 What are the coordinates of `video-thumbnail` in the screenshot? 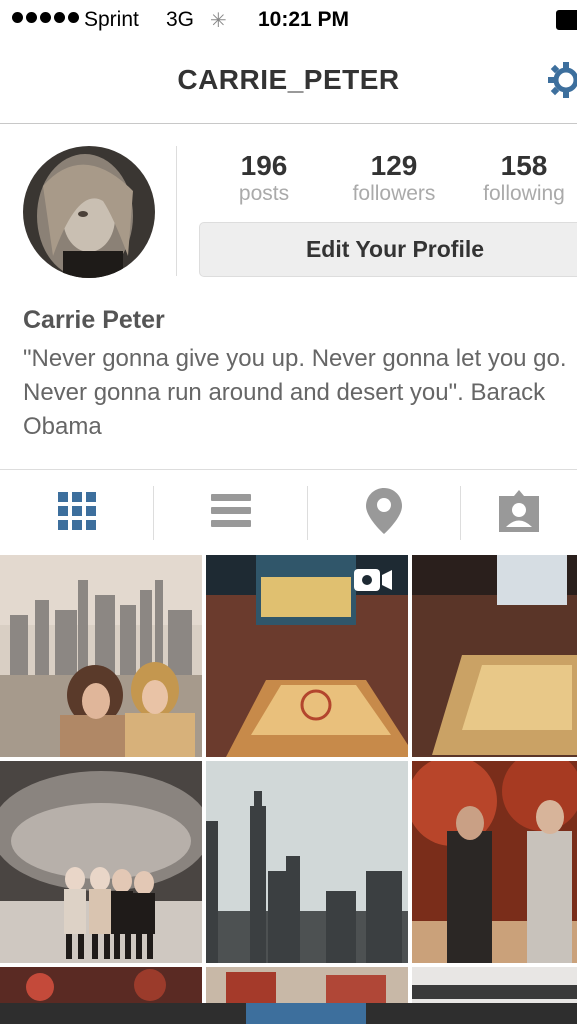 It's located at (307, 656).